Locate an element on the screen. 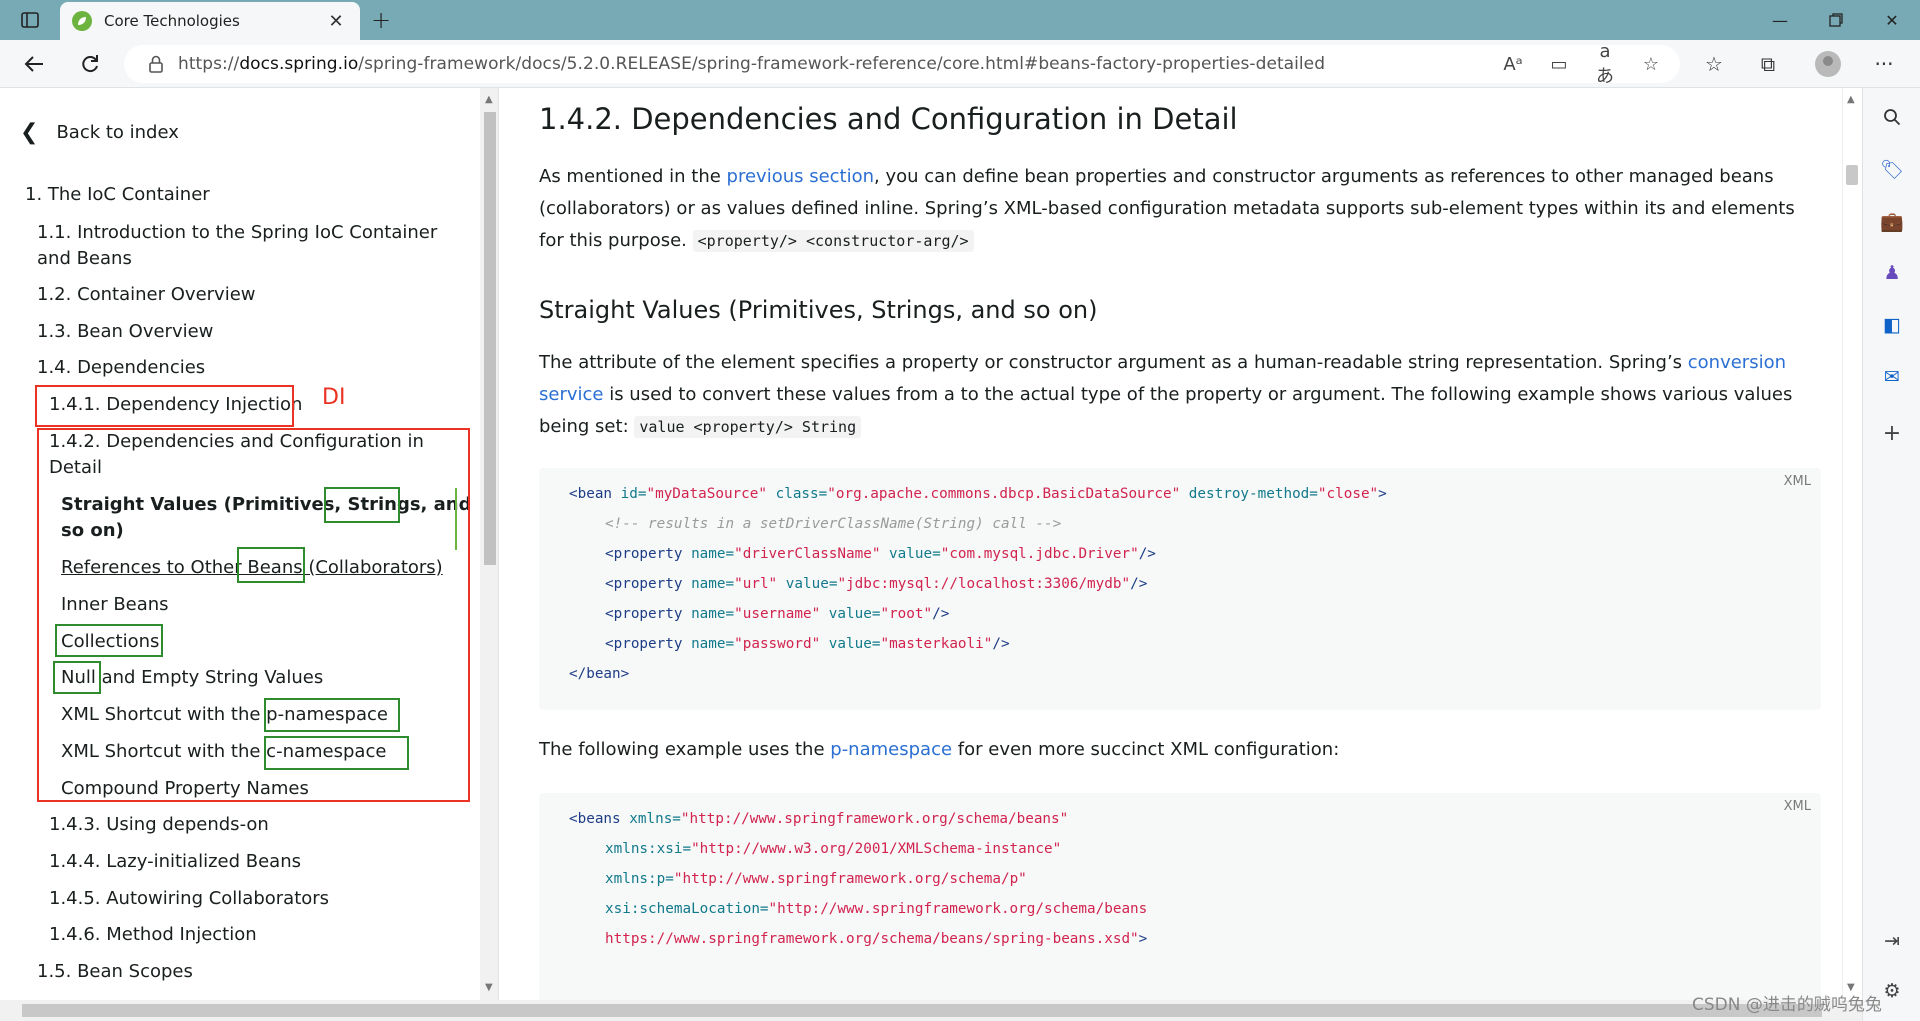  edge-sidebar: 🏷 💼 ♟ ◧ ✉ + ⇥ ⚙ is located at coordinates (1891, 554).